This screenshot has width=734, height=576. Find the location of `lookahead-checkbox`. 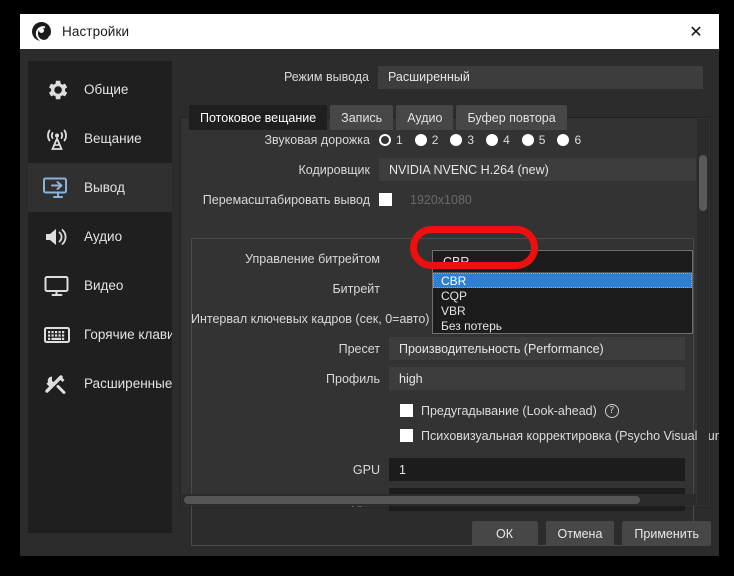

lookahead-checkbox is located at coordinates (406, 410).